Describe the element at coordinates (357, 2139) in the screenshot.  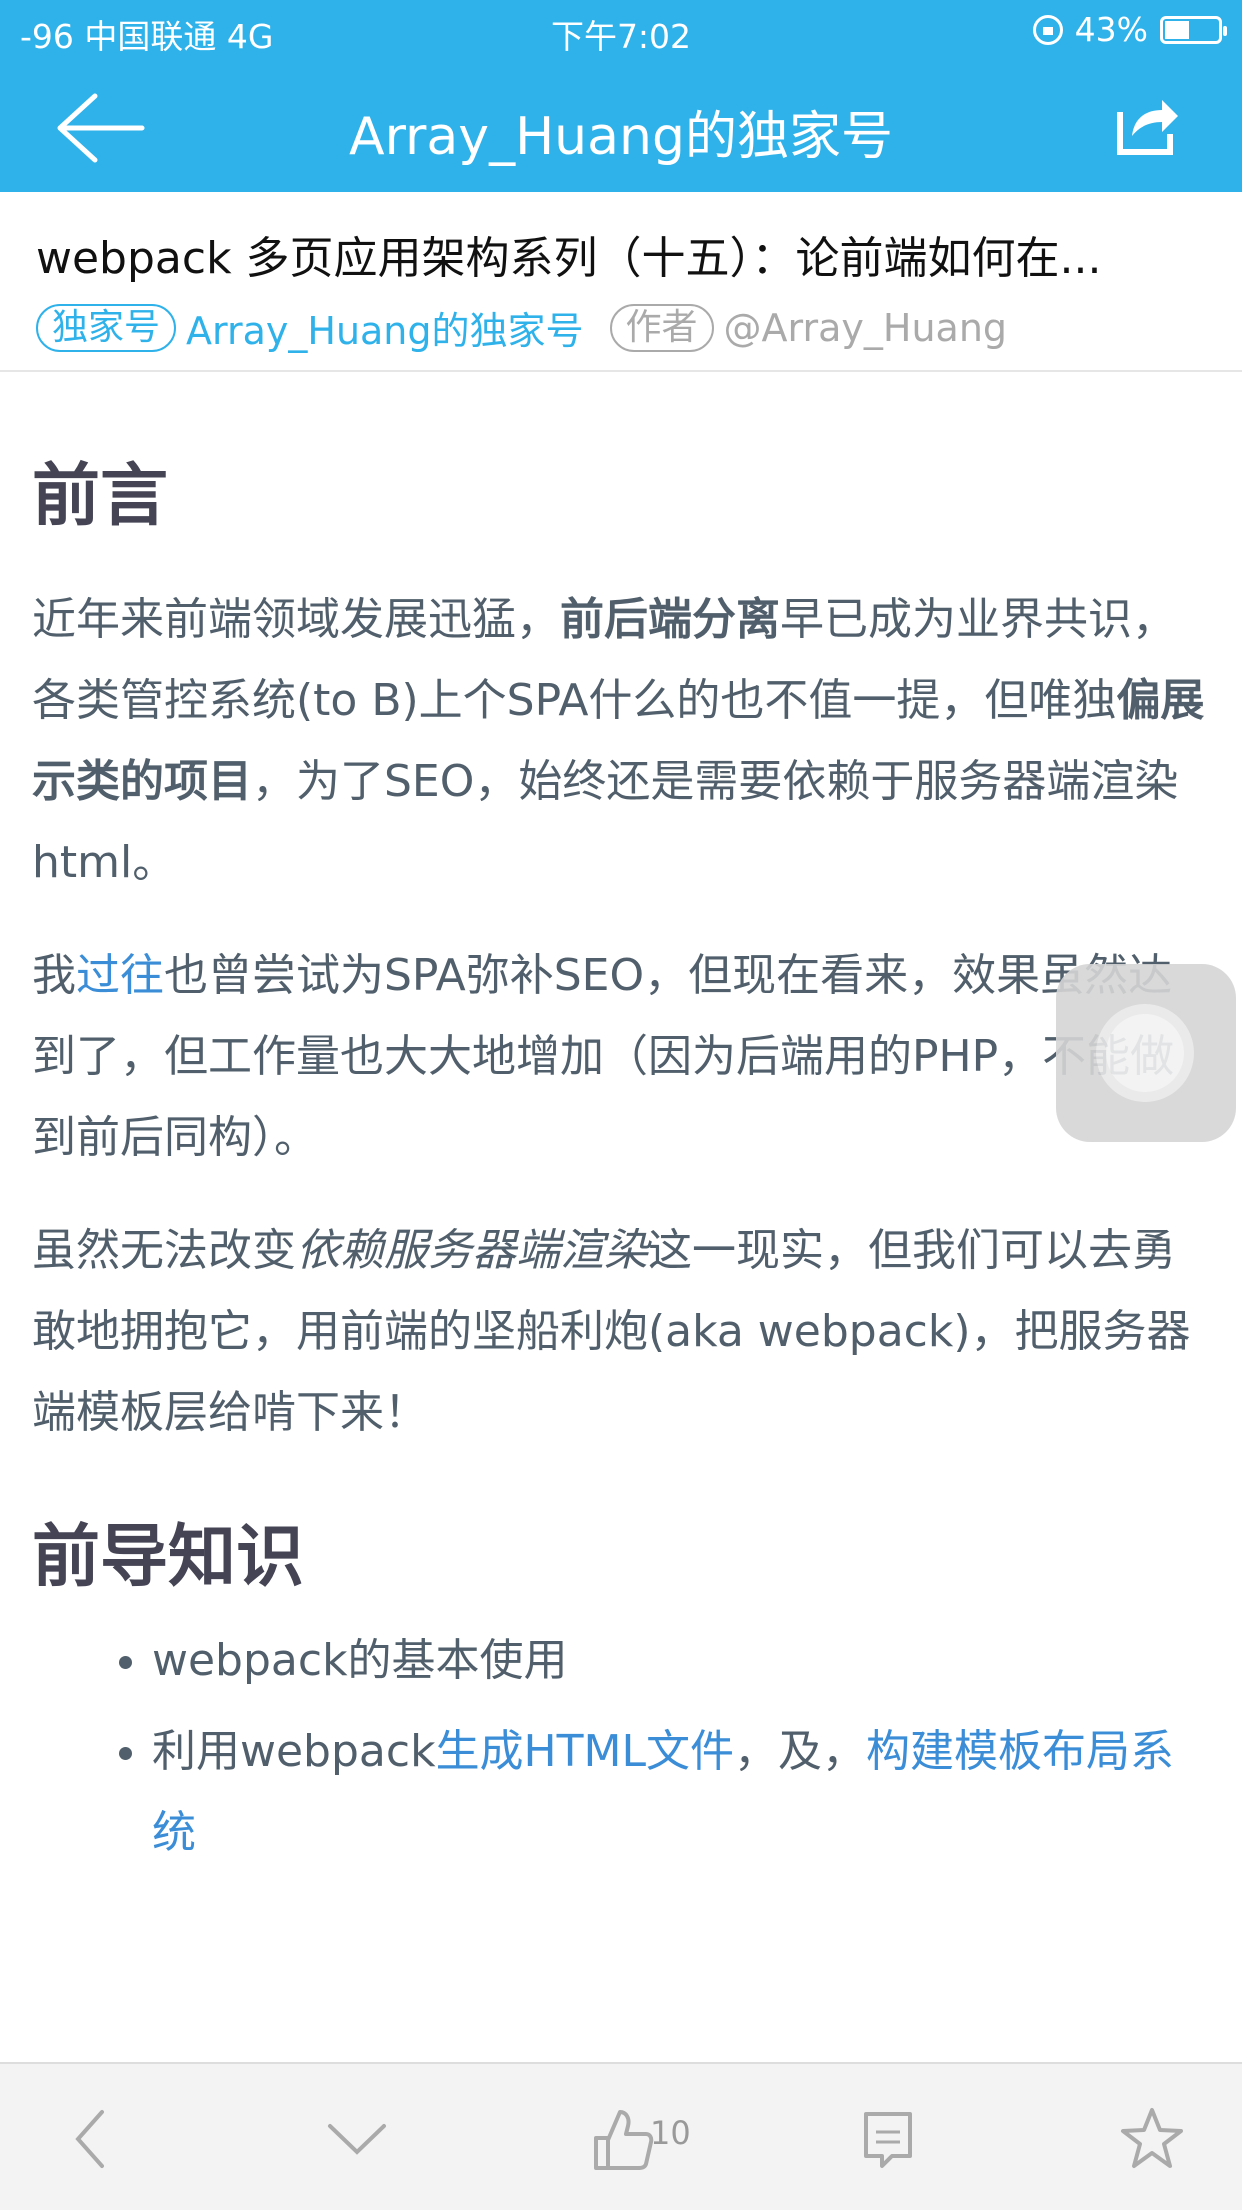
I see `chevron-down-icon` at that location.